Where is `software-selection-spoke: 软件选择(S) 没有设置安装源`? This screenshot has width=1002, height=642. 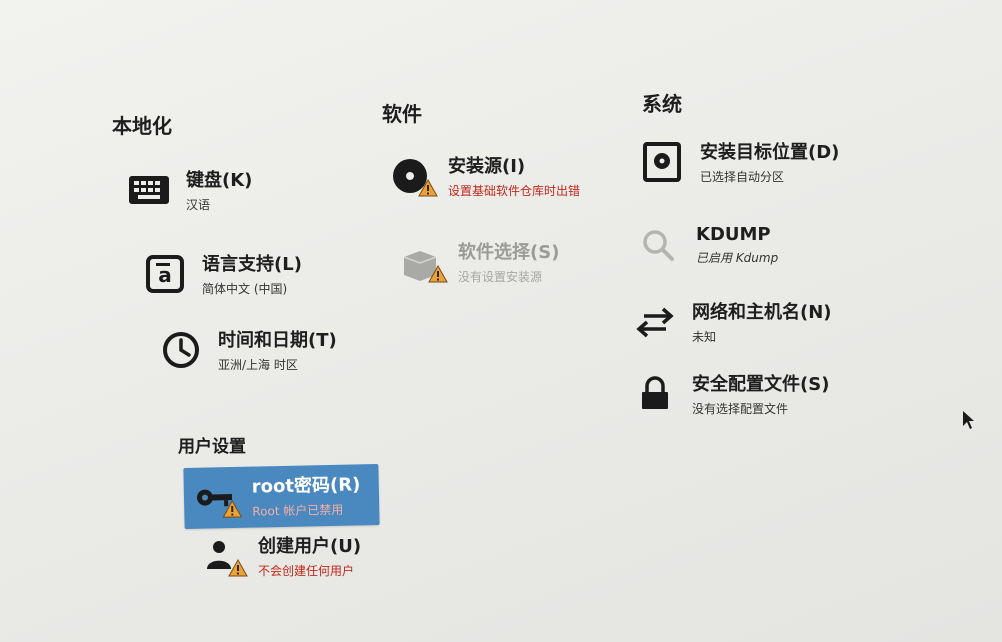
software-selection-spoke: 软件选择(S) 没有设置安装源 is located at coordinates (478, 261).